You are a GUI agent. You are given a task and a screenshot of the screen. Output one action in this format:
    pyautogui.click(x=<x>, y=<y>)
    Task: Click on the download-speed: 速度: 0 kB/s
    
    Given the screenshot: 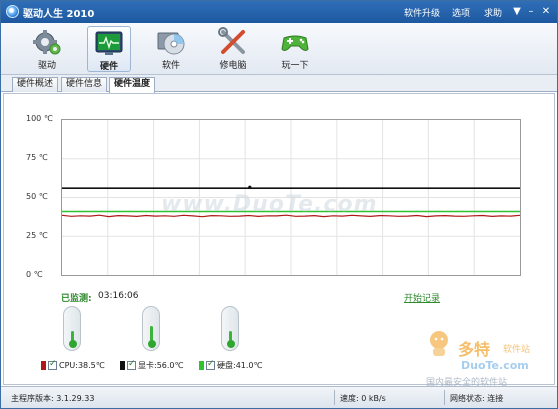 What is the action you would take?
    pyautogui.click(x=363, y=398)
    